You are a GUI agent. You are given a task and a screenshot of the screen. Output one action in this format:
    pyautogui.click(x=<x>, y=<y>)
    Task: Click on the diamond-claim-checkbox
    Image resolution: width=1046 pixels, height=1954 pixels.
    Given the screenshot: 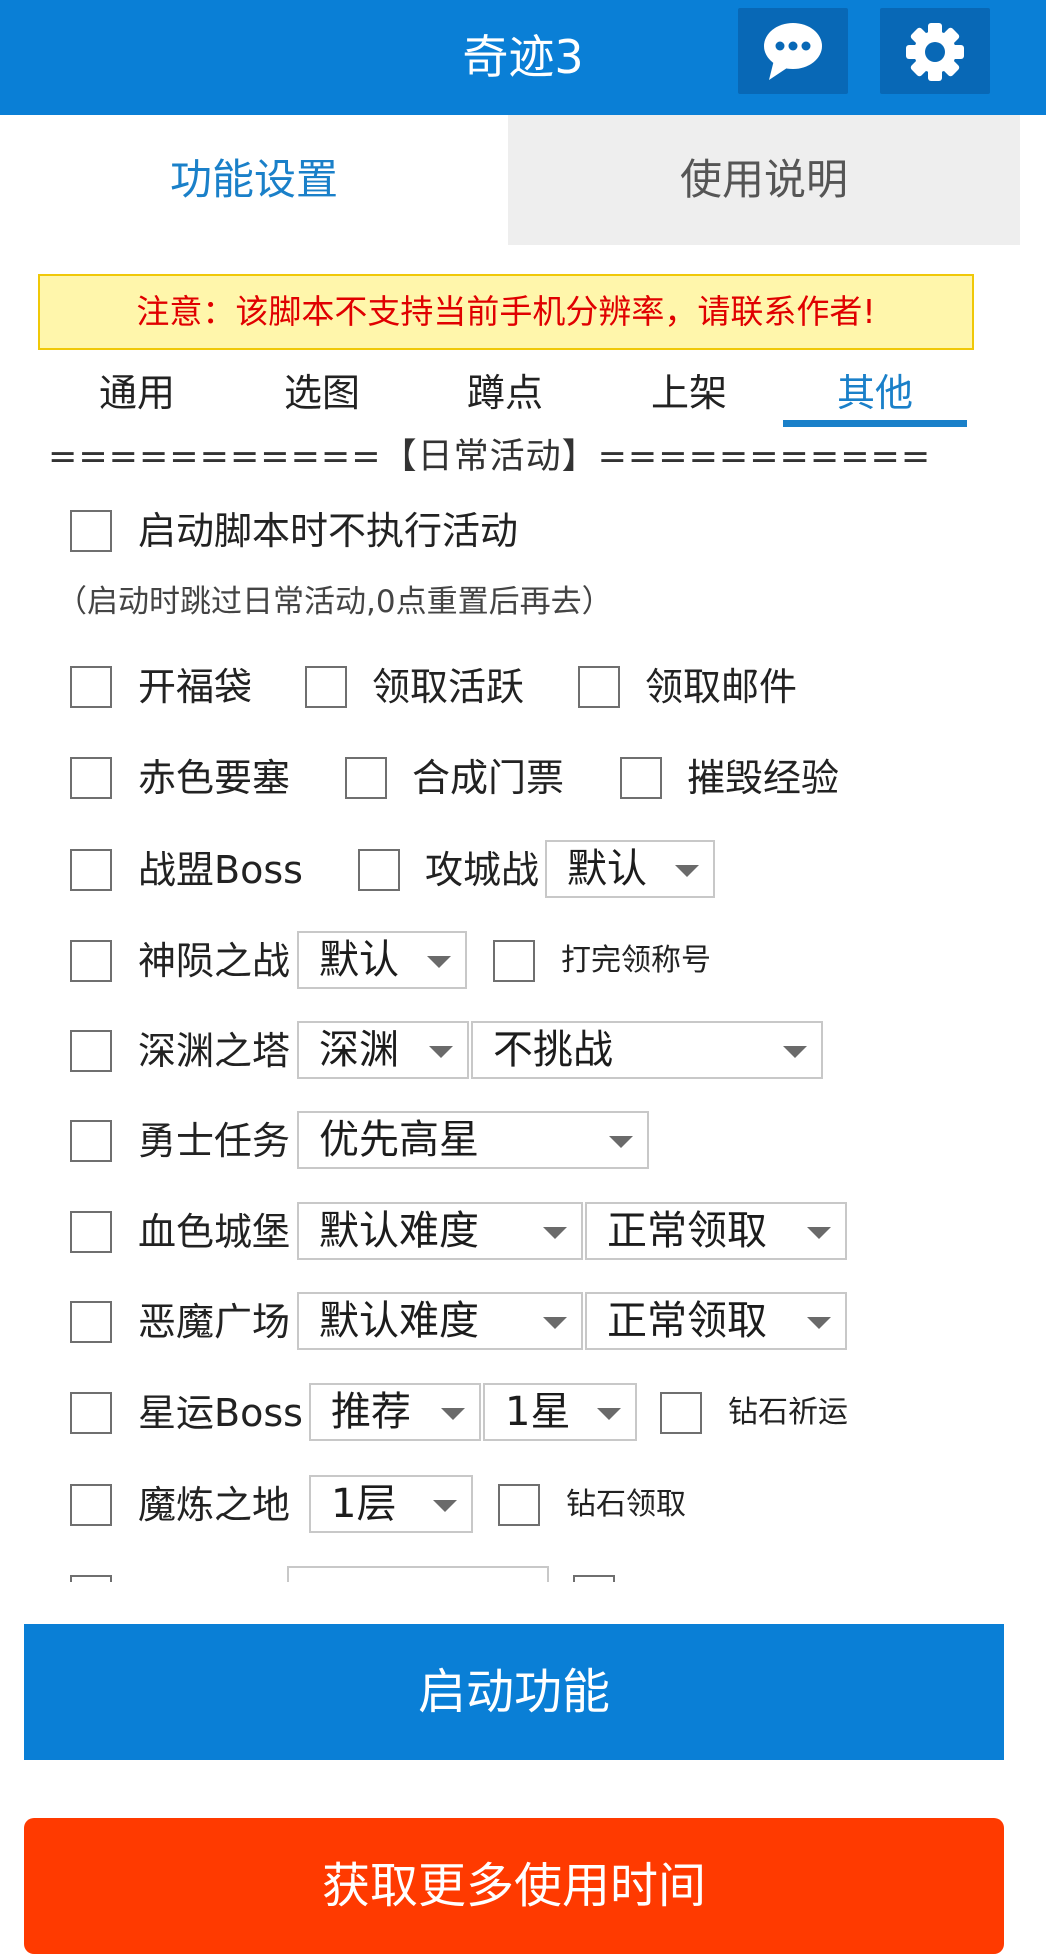 What is the action you would take?
    pyautogui.click(x=519, y=1505)
    